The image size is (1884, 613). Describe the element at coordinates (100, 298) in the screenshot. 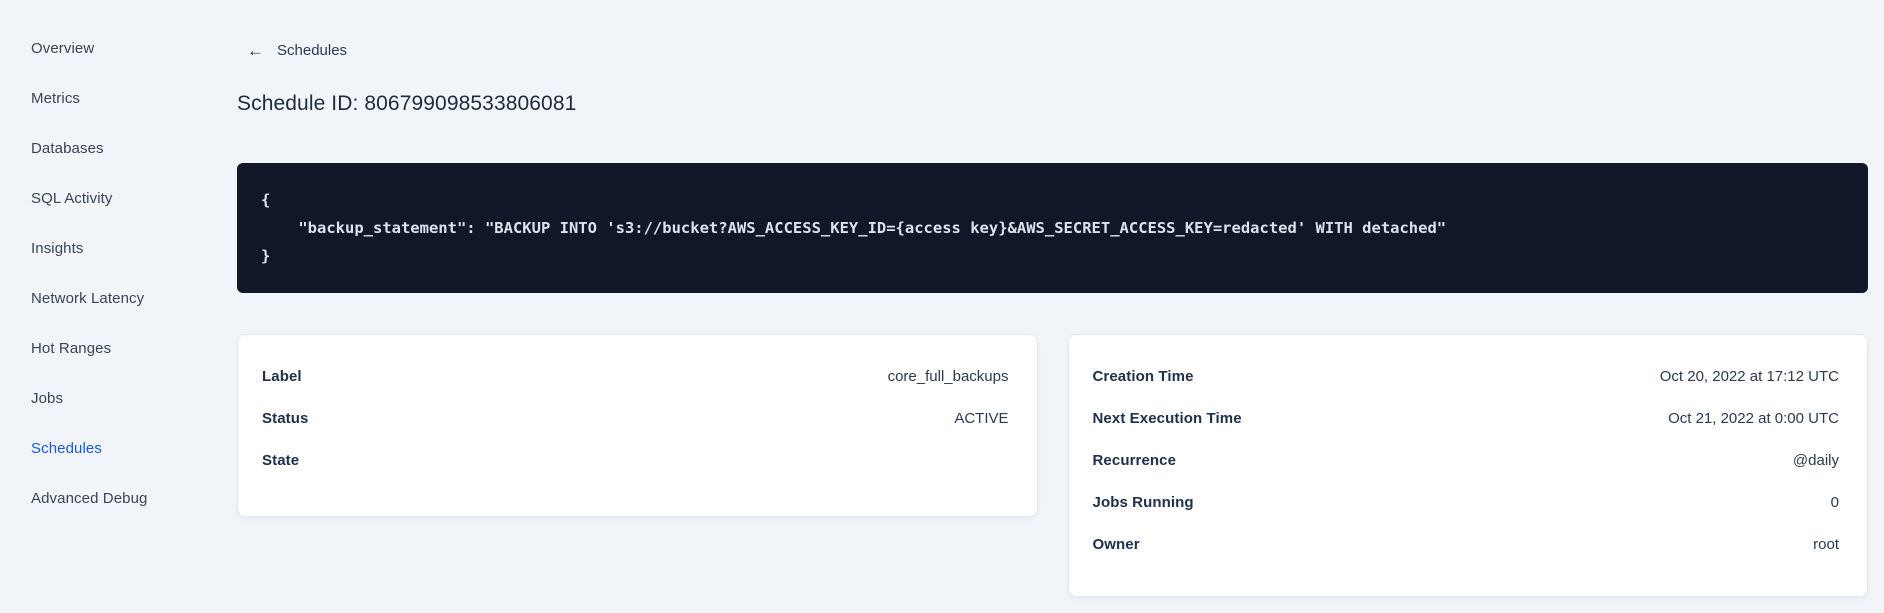

I see `sidebar-item-network-latency: Network Latency` at that location.